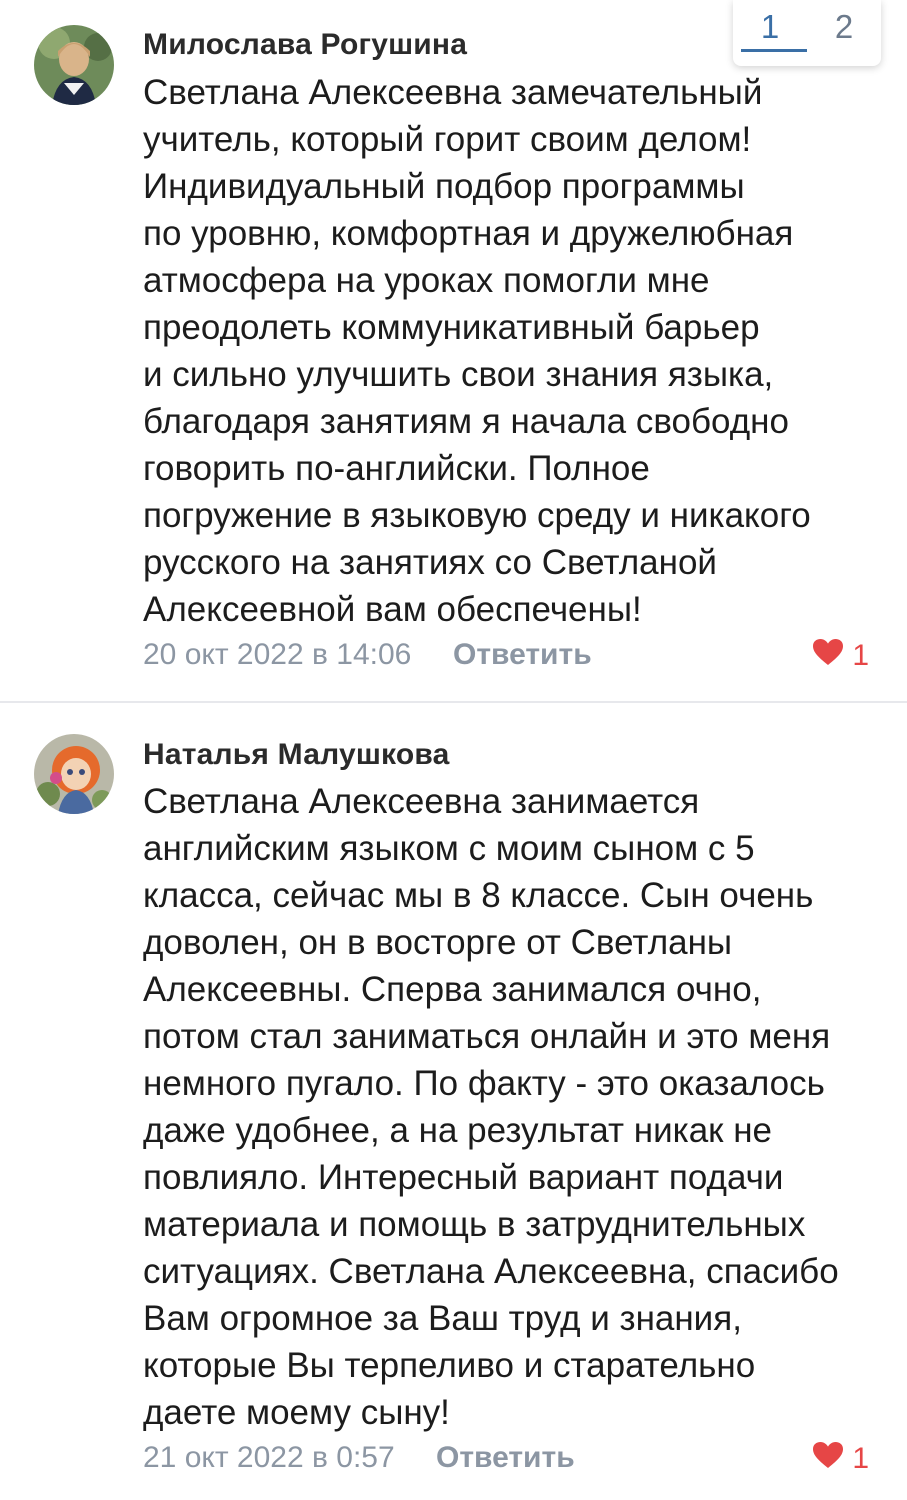  I want to click on comment-text-line: Алексеевны. Сперва занимался очно,, so click(452, 989).